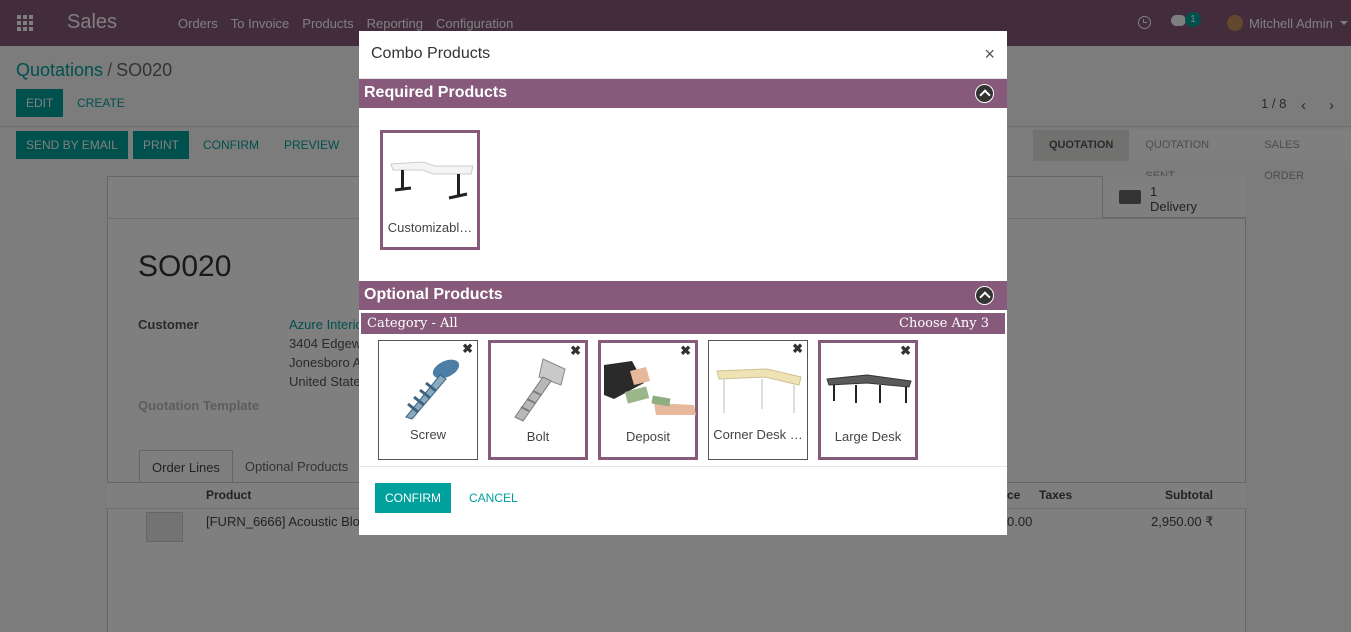 Image resolution: width=1351 pixels, height=632 pixels. Describe the element at coordinates (683, 466) in the screenshot. I see `divider` at that location.